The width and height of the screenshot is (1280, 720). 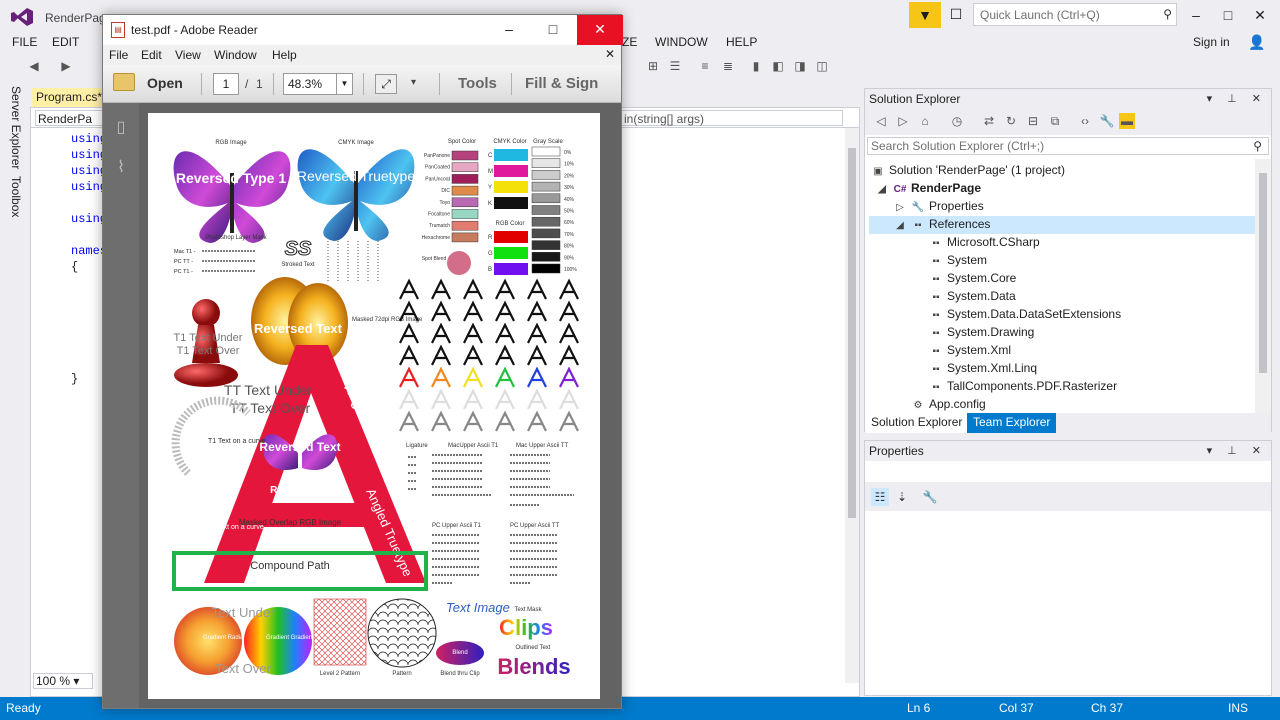 I want to click on sync-icon: ⇄, so click(x=989, y=121).